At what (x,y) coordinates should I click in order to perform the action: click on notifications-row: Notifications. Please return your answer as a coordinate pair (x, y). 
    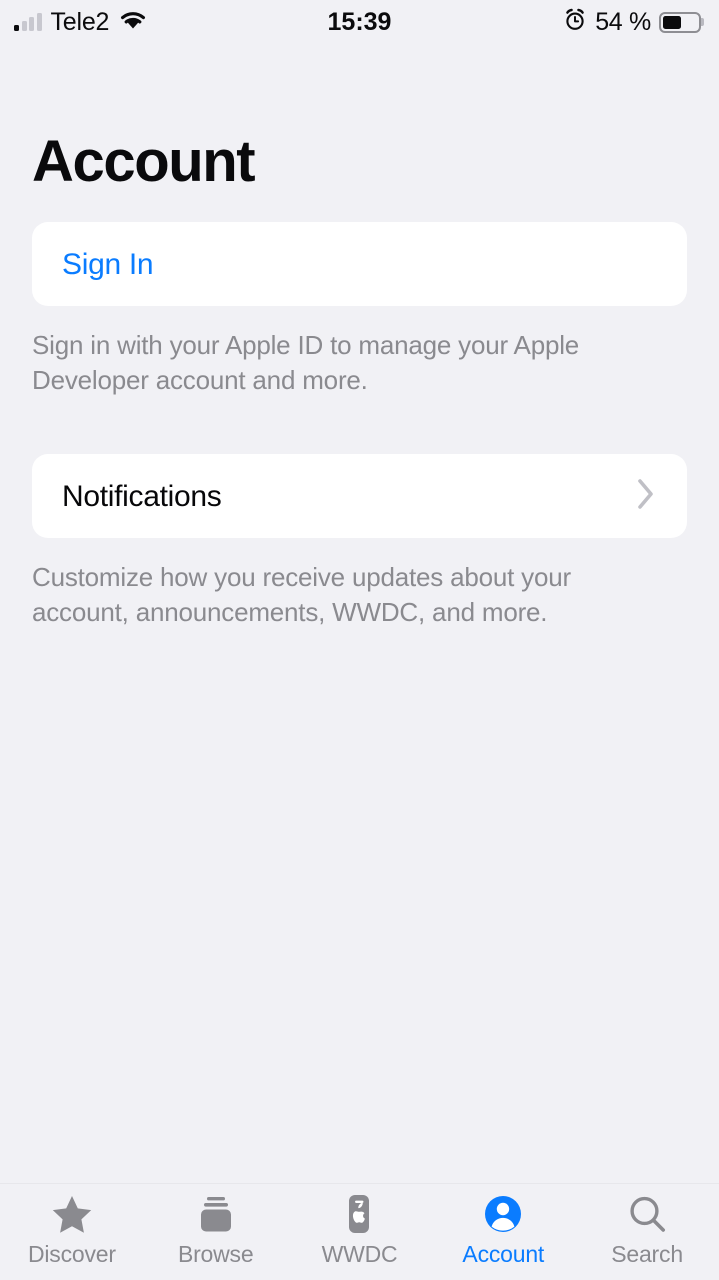
    Looking at the image, I should click on (359, 496).